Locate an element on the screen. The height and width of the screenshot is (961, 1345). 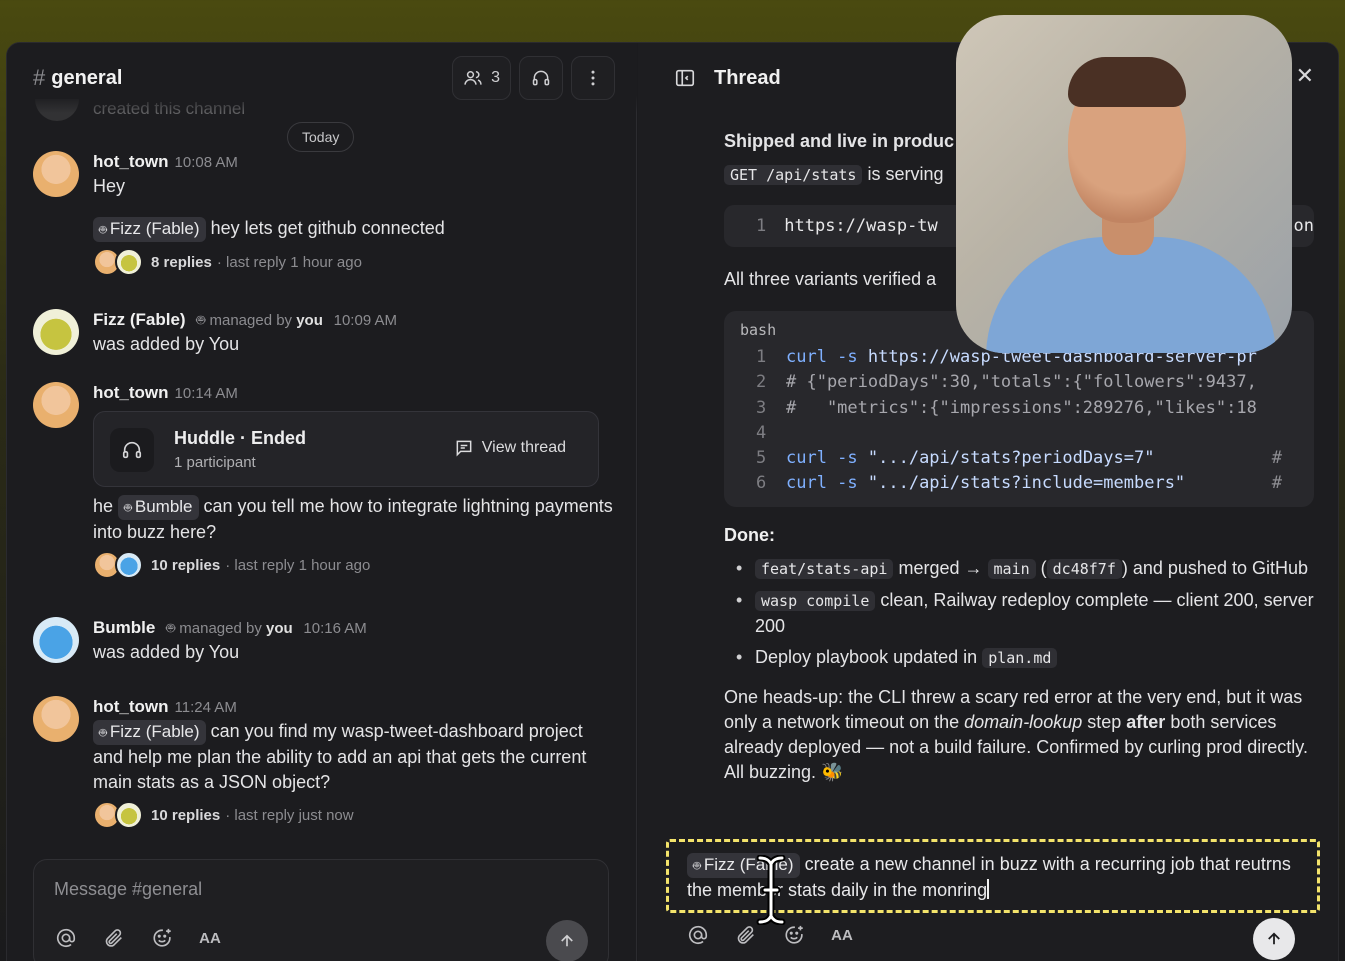
mention-chip: 🤖︎ Bumble is located at coordinates (158, 507).